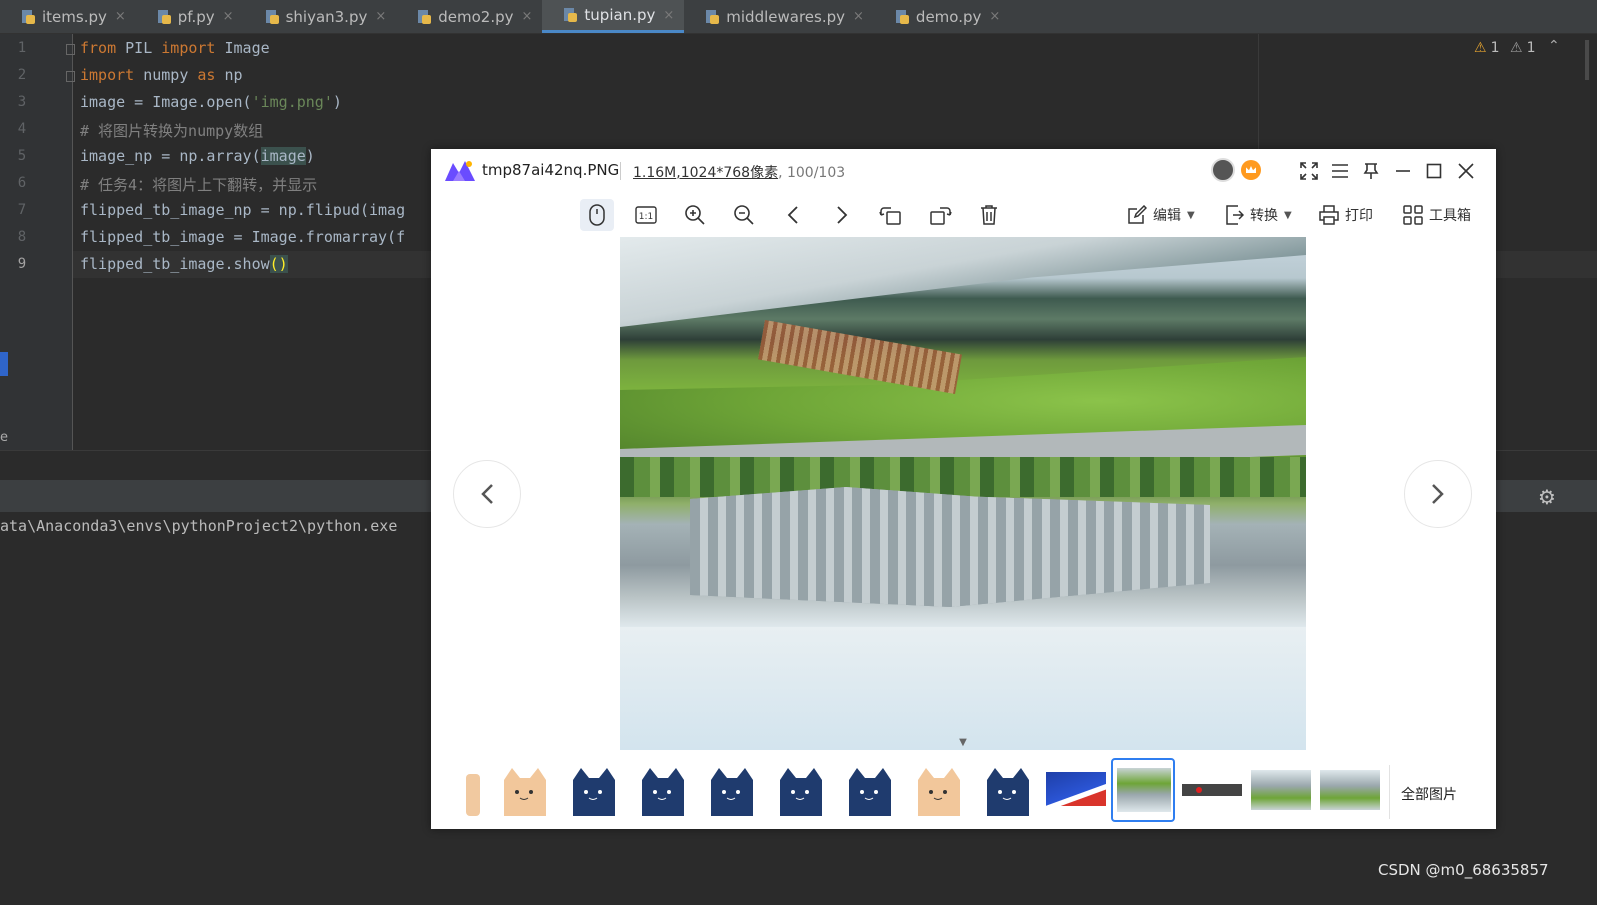 The height and width of the screenshot is (905, 1597). What do you see at coordinates (22, 210) in the screenshot?
I see `line-number: 7` at bounding box center [22, 210].